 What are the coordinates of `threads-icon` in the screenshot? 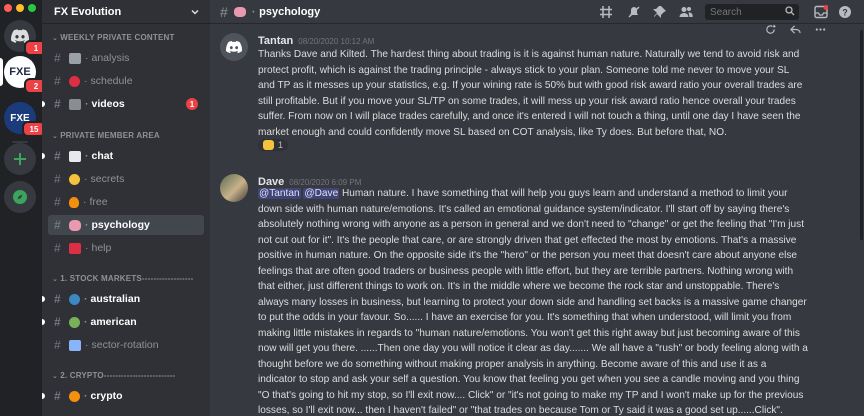 It's located at (606, 12).